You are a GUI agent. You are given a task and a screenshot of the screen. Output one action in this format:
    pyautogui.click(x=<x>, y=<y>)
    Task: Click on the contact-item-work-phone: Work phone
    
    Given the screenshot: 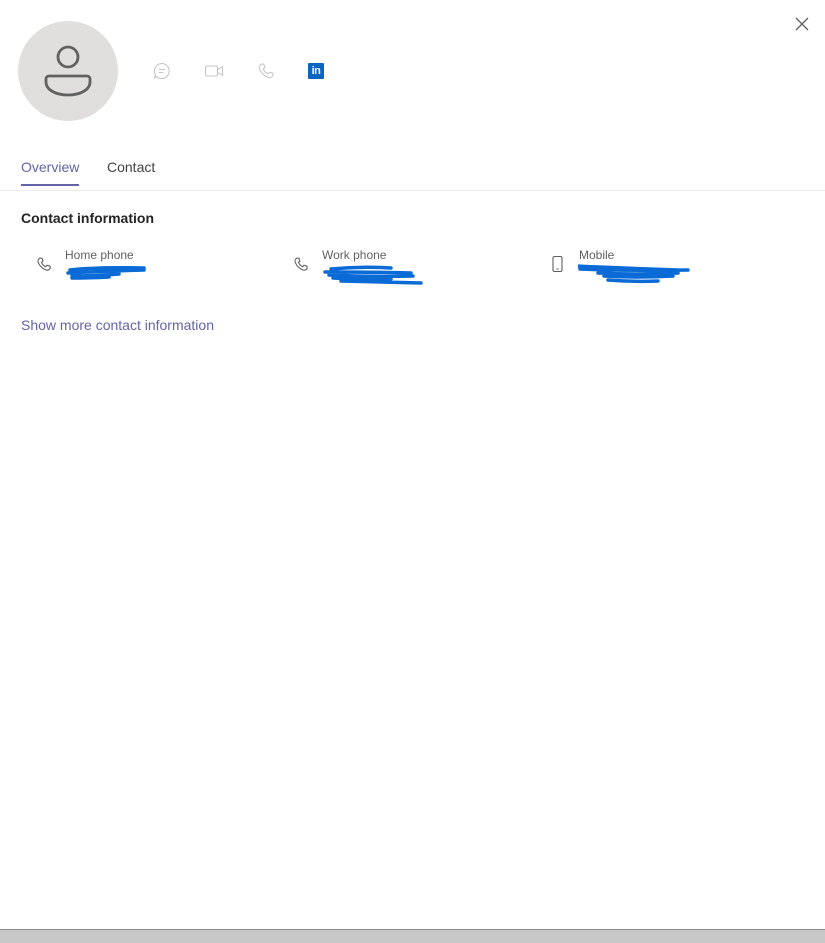 What is the action you would take?
    pyautogui.click(x=403, y=269)
    